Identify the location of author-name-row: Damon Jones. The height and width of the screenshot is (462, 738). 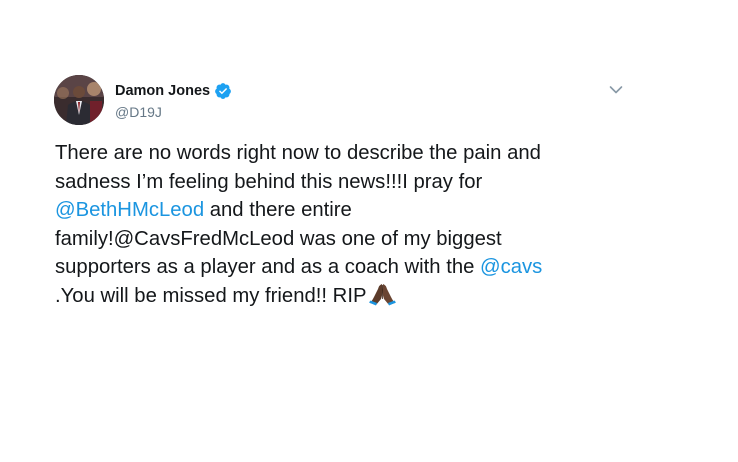
(173, 91).